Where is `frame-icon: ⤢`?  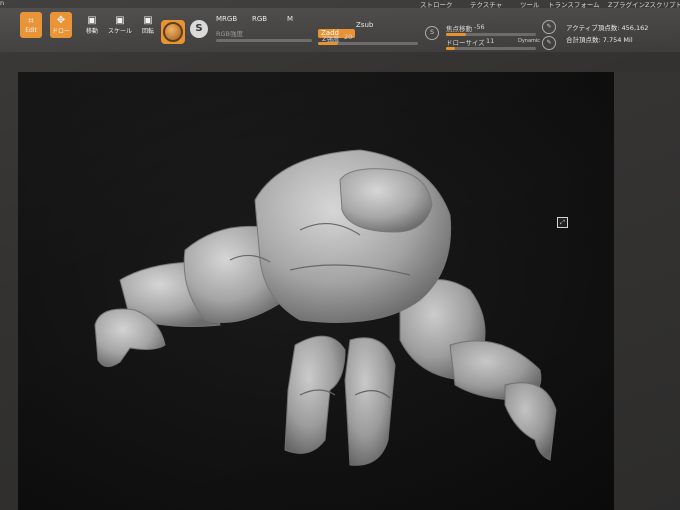 frame-icon: ⤢ is located at coordinates (562, 222).